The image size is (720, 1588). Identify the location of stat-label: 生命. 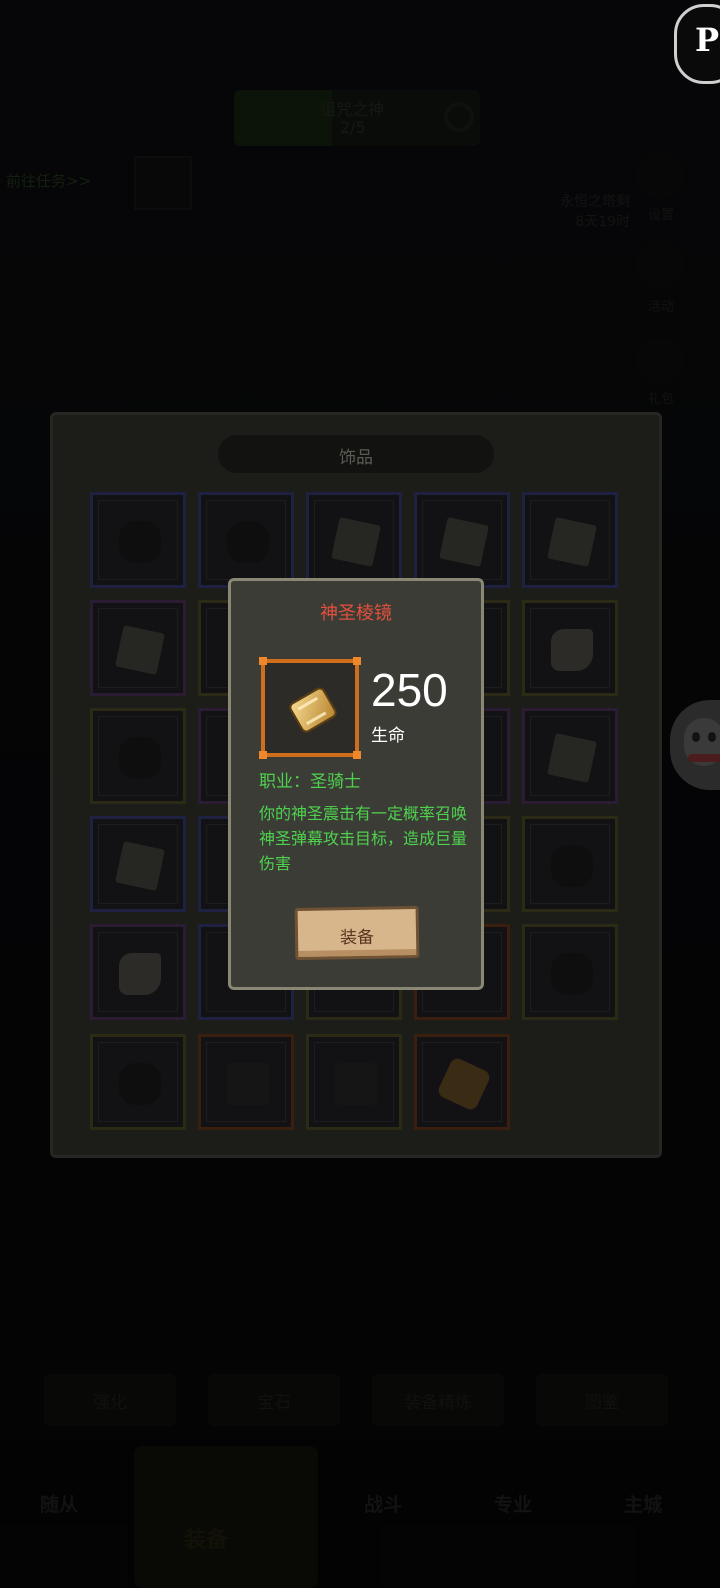
(388, 736).